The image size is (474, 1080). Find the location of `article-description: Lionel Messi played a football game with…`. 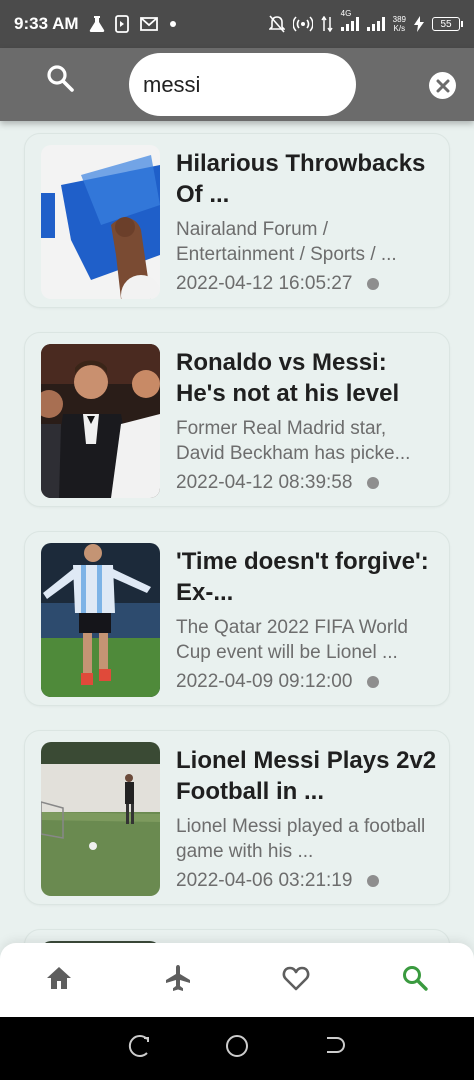

article-description: Lionel Messi played a football game with… is located at coordinates (301, 839).